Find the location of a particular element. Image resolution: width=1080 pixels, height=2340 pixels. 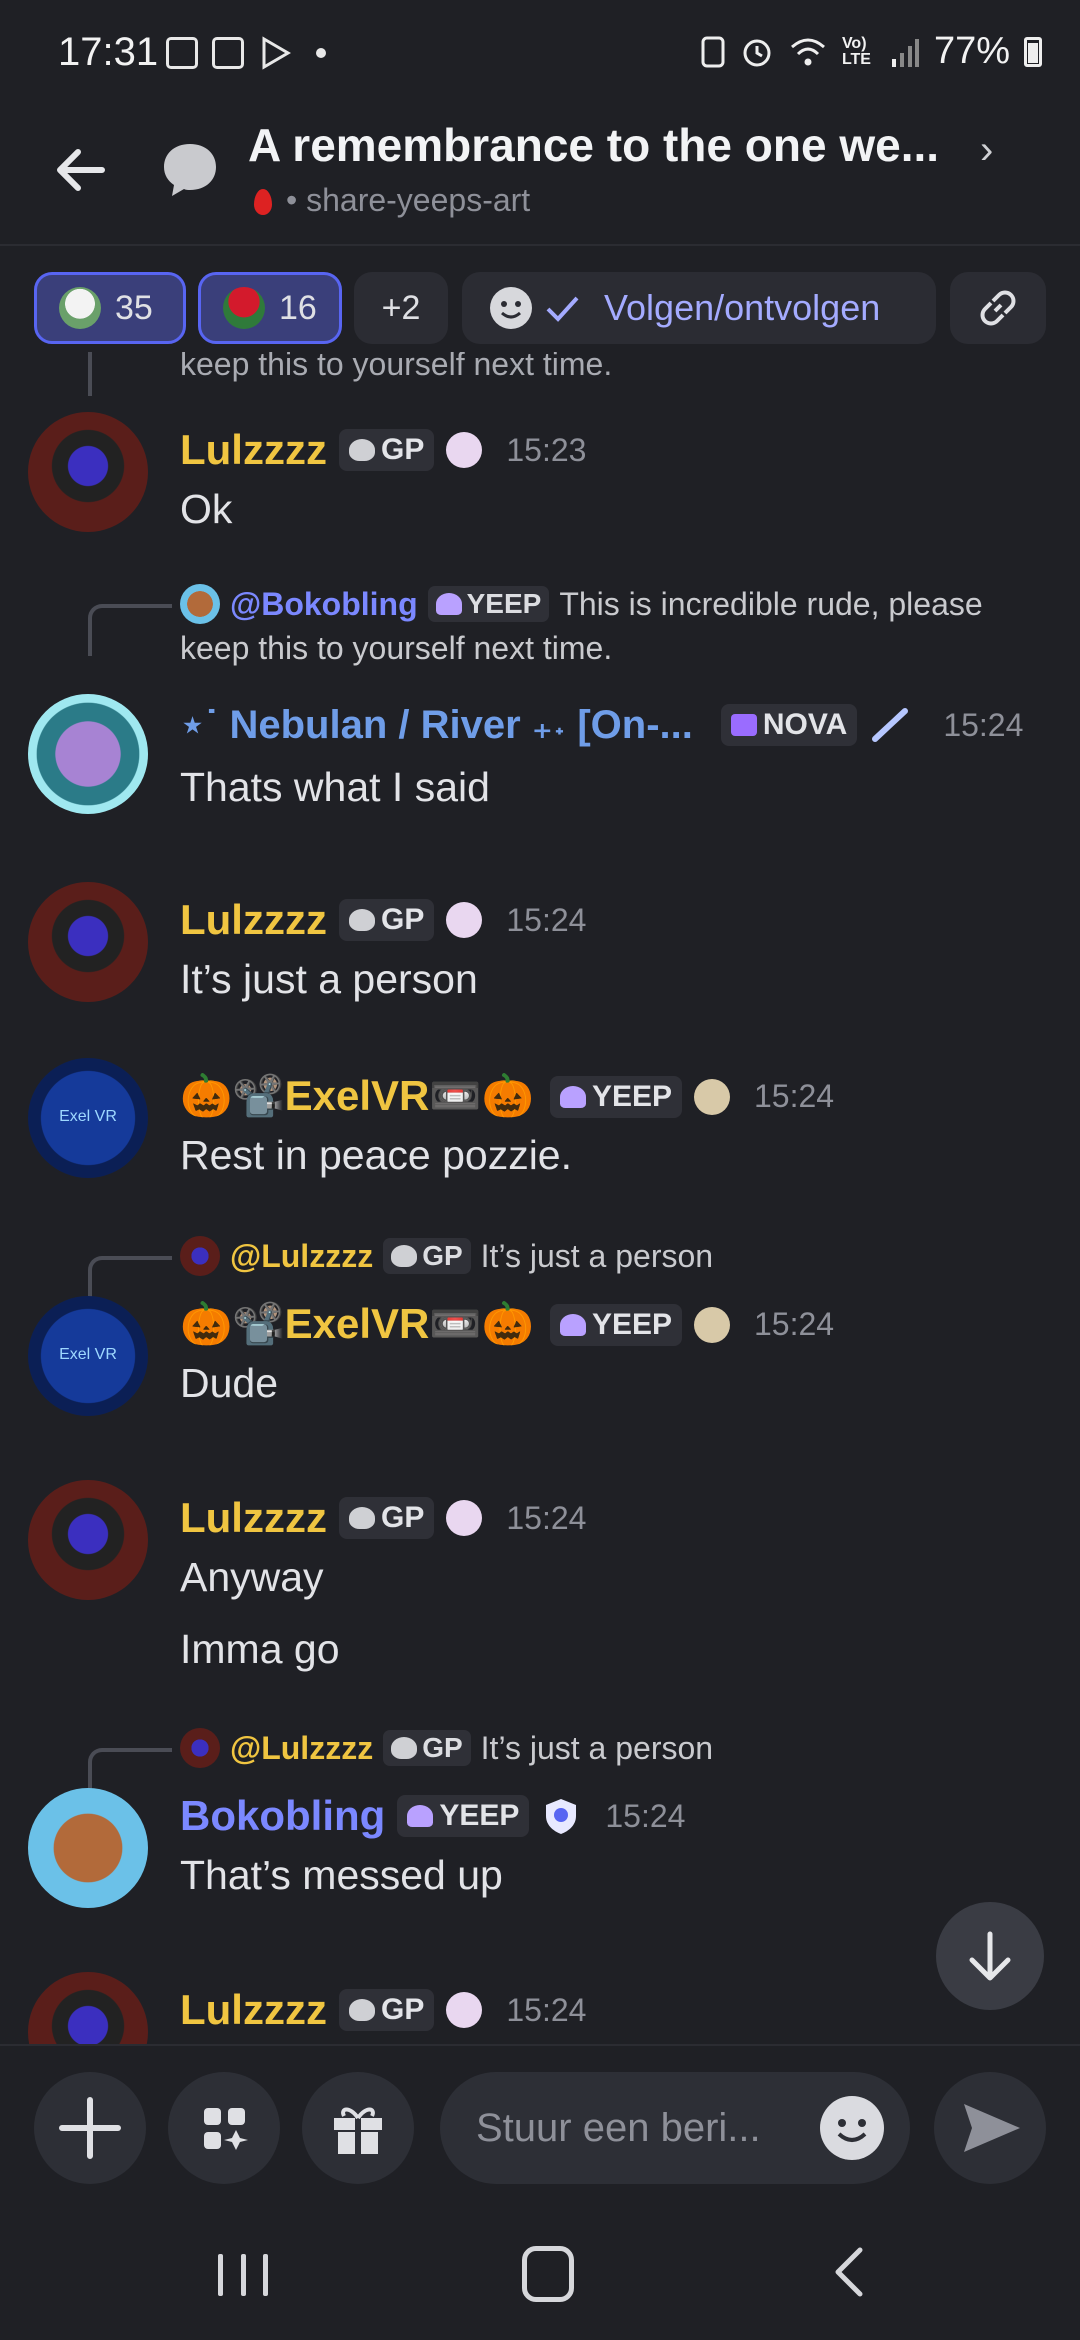

wifi-icon is located at coordinates (807, 51).